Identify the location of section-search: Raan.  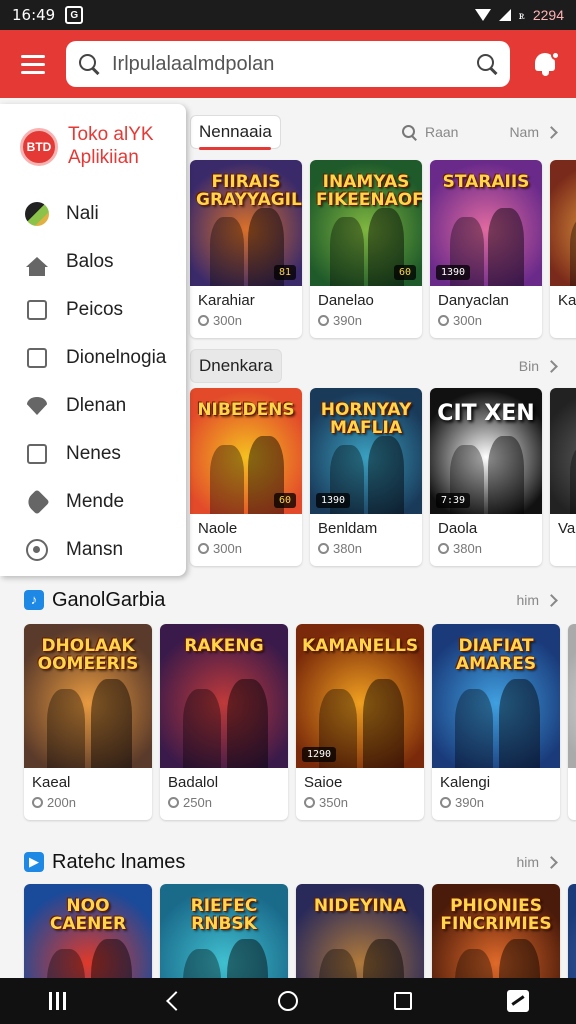
(430, 132).